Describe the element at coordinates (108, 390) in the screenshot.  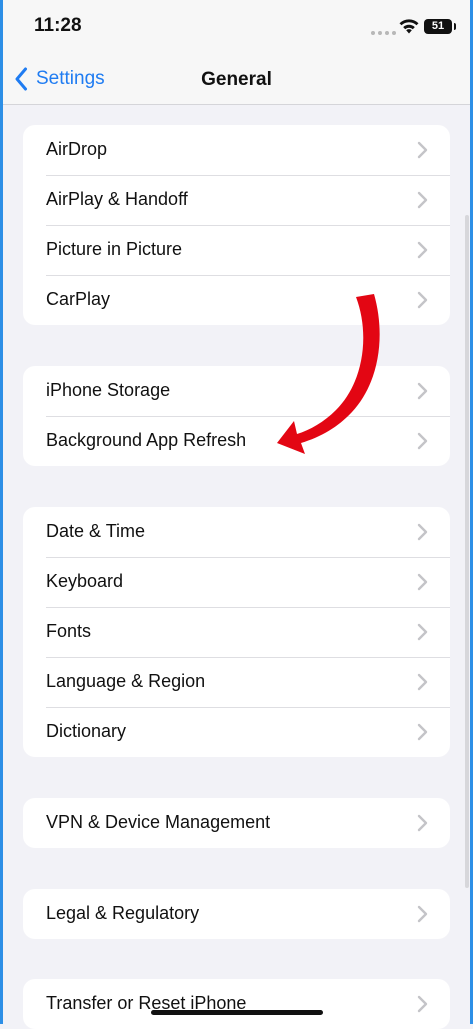
I see `settings-row-label: iPhone Storage` at that location.